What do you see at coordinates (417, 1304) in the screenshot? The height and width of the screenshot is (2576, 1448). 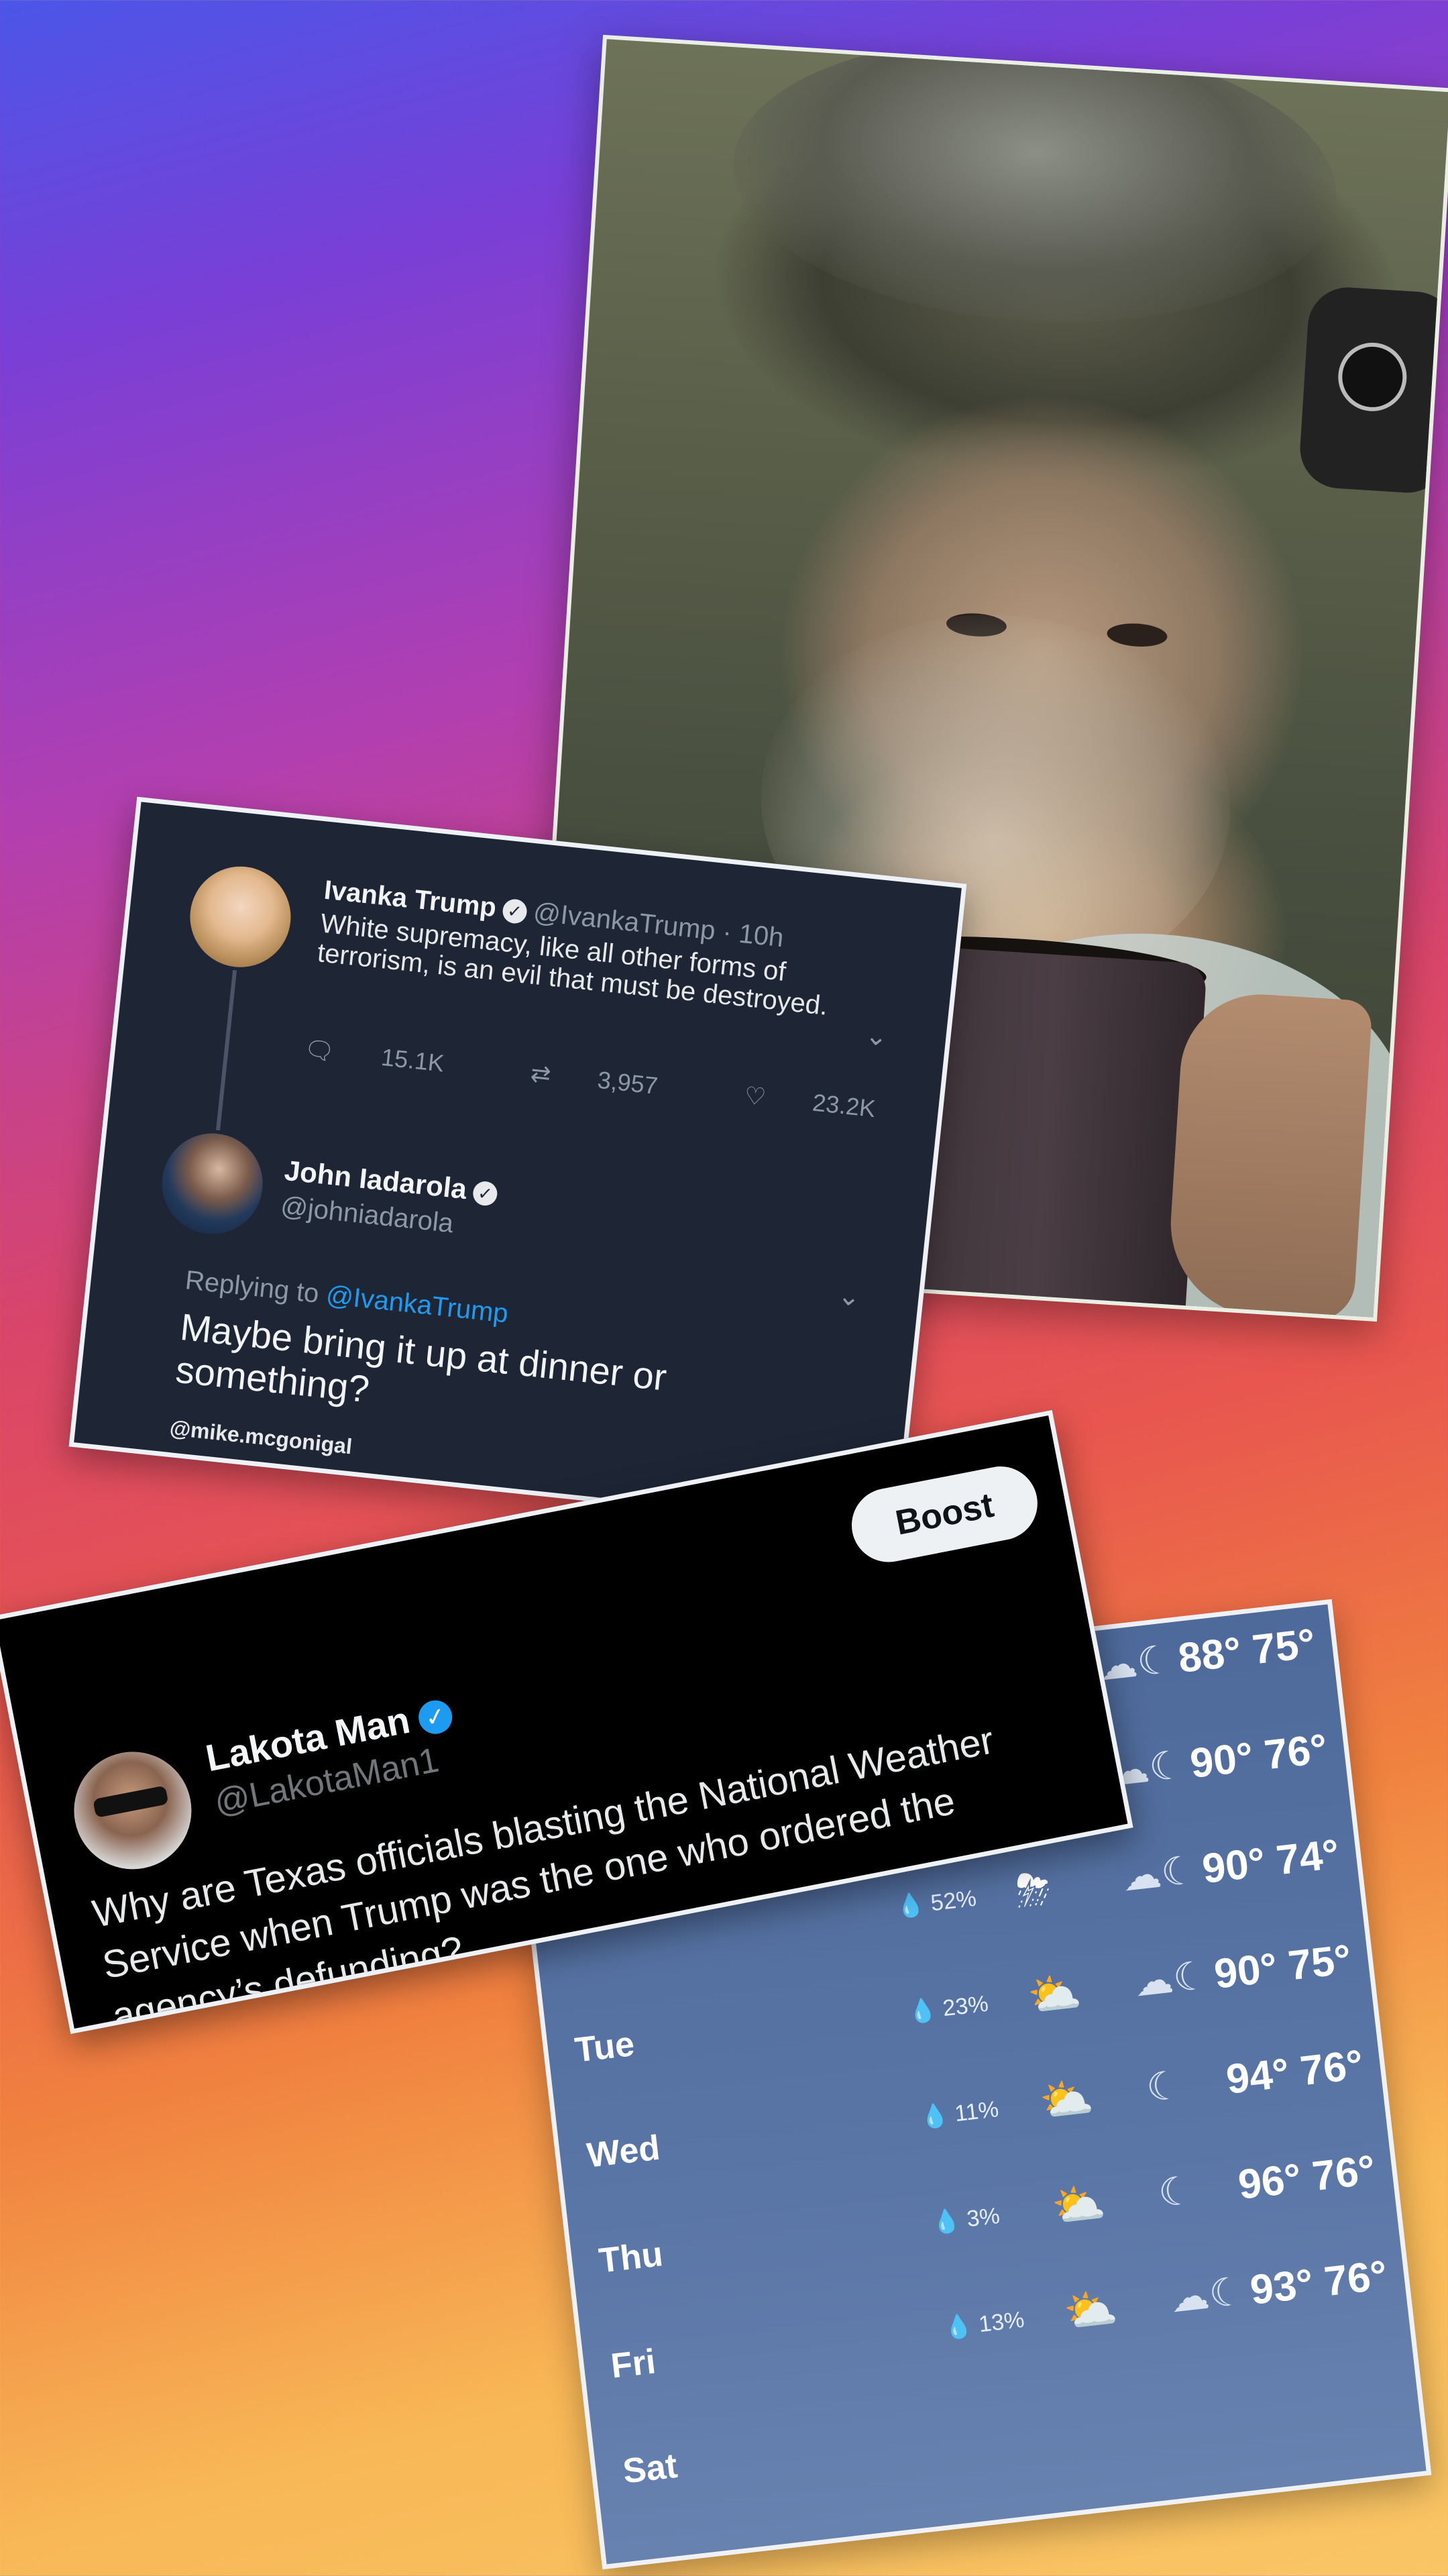 I see `replying-to-link: @IvankaTrump` at bounding box center [417, 1304].